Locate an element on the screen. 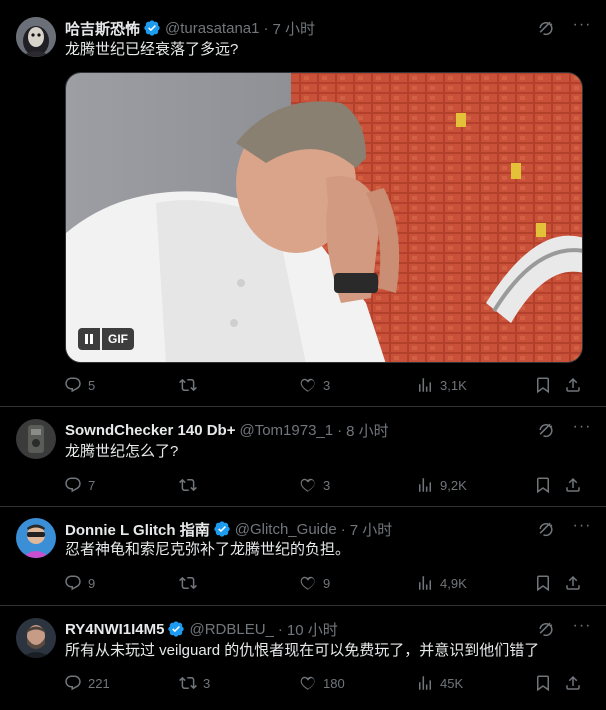  handle: @RDBLEU_ is located at coordinates (231, 629).